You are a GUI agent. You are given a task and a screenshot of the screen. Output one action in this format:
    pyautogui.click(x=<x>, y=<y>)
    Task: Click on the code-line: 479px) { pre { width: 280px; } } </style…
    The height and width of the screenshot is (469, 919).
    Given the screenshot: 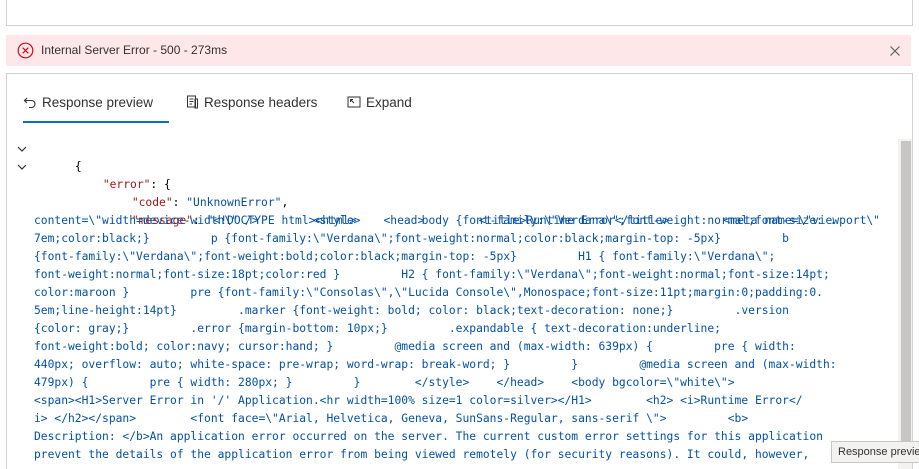 What is the action you would take?
    pyautogui.click(x=384, y=382)
    